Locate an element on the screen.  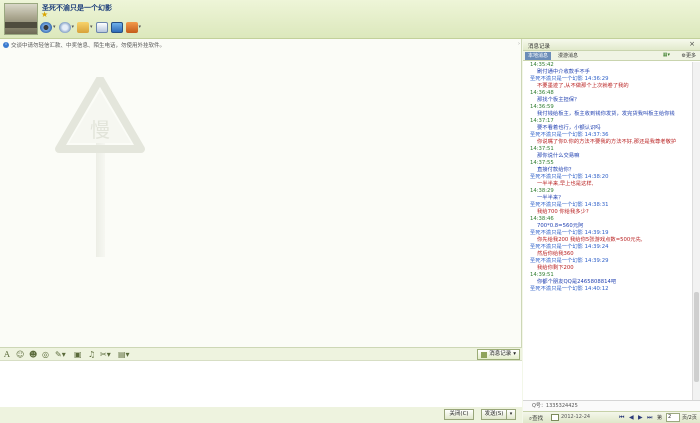
message-header: 圣死不渝只是一个幻影 14:39:19 is located at coordinates (569, 233).